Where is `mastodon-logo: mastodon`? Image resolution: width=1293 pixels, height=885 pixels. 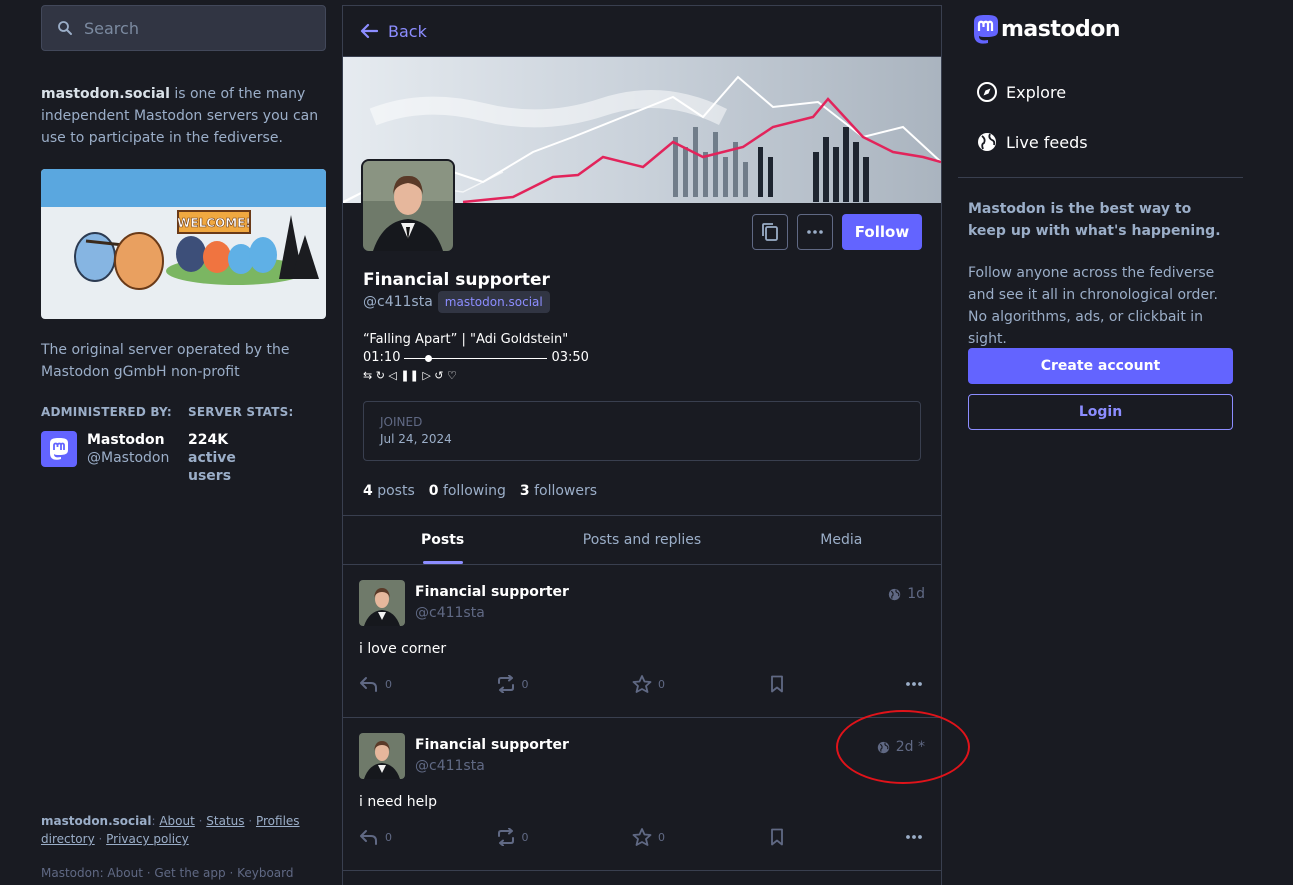
mastodon-logo: mastodon is located at coordinates (1046, 29).